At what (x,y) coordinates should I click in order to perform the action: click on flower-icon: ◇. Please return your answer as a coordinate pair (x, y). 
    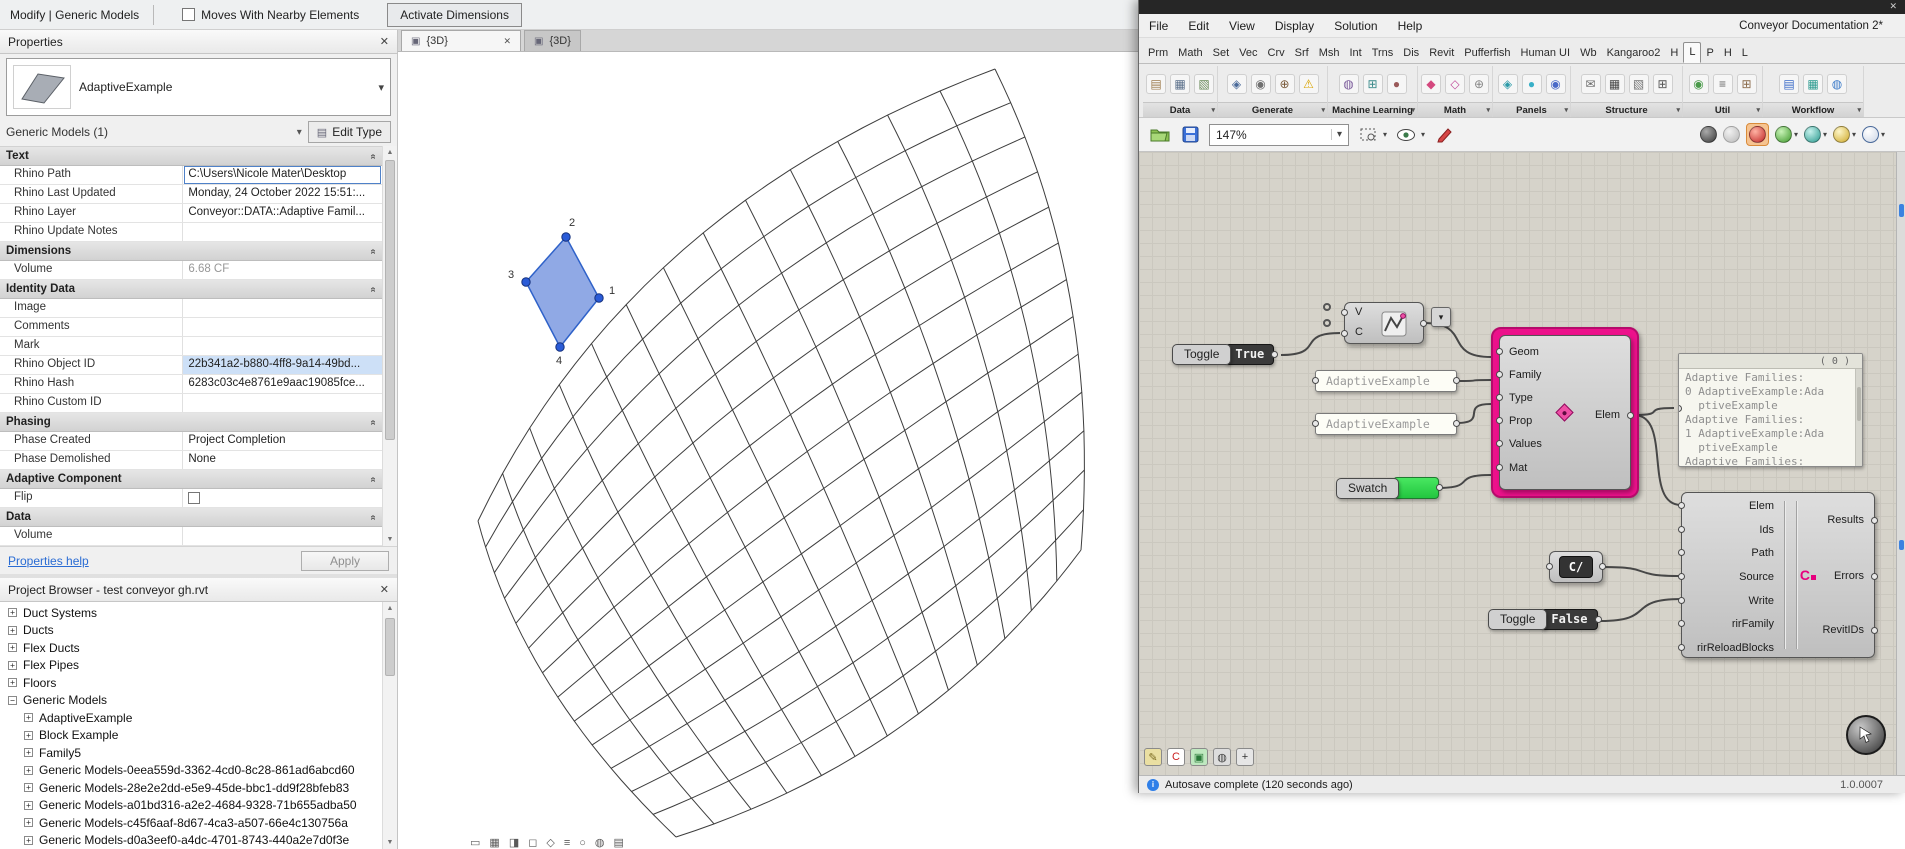
    Looking at the image, I should click on (1455, 84).